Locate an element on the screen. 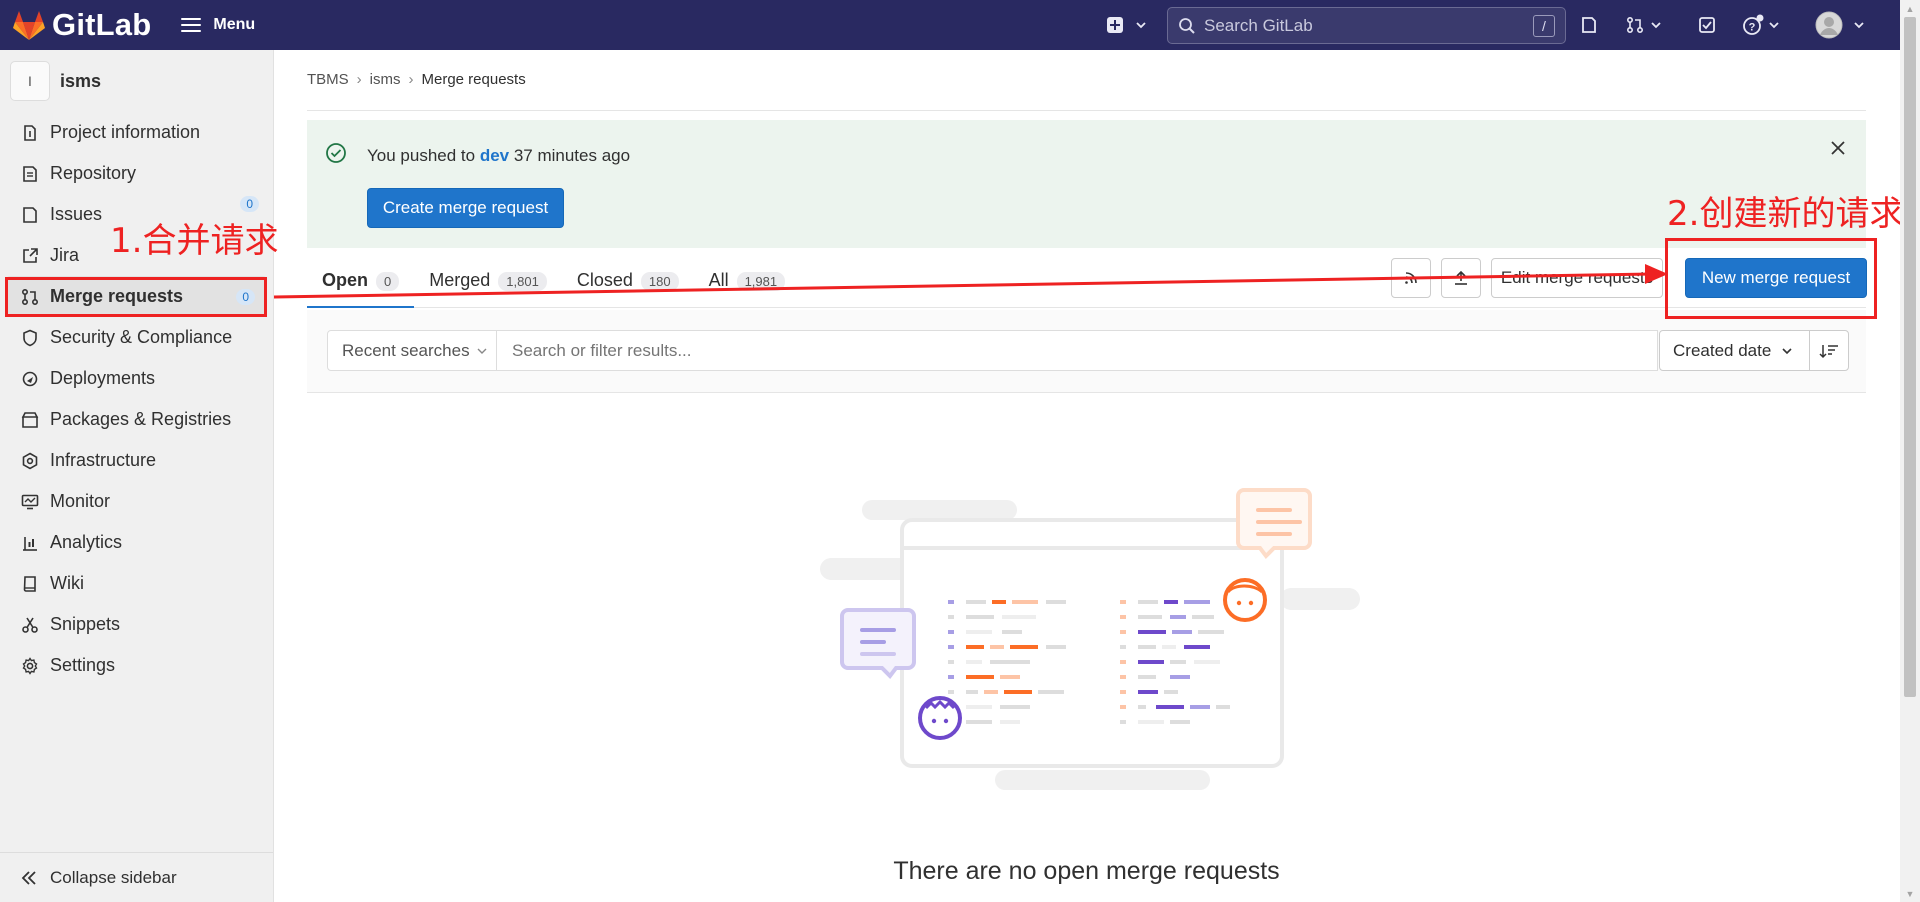 The height and width of the screenshot is (902, 1920). search-shortcut-hint: / is located at coordinates (1544, 26).